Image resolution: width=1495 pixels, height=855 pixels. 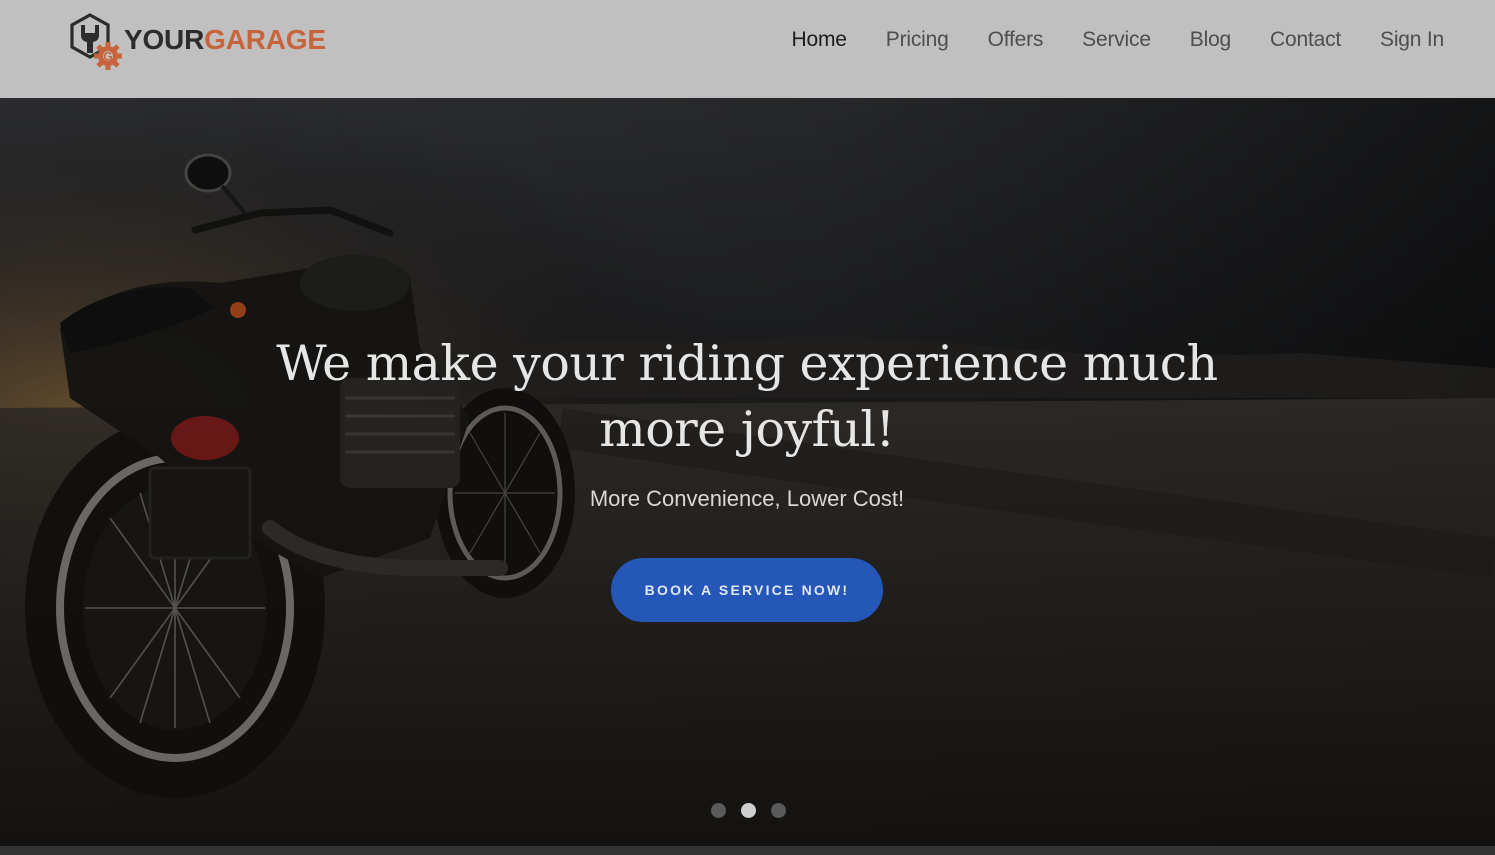 What do you see at coordinates (1210, 40) in the screenshot?
I see `nav-item-blog: Blog` at bounding box center [1210, 40].